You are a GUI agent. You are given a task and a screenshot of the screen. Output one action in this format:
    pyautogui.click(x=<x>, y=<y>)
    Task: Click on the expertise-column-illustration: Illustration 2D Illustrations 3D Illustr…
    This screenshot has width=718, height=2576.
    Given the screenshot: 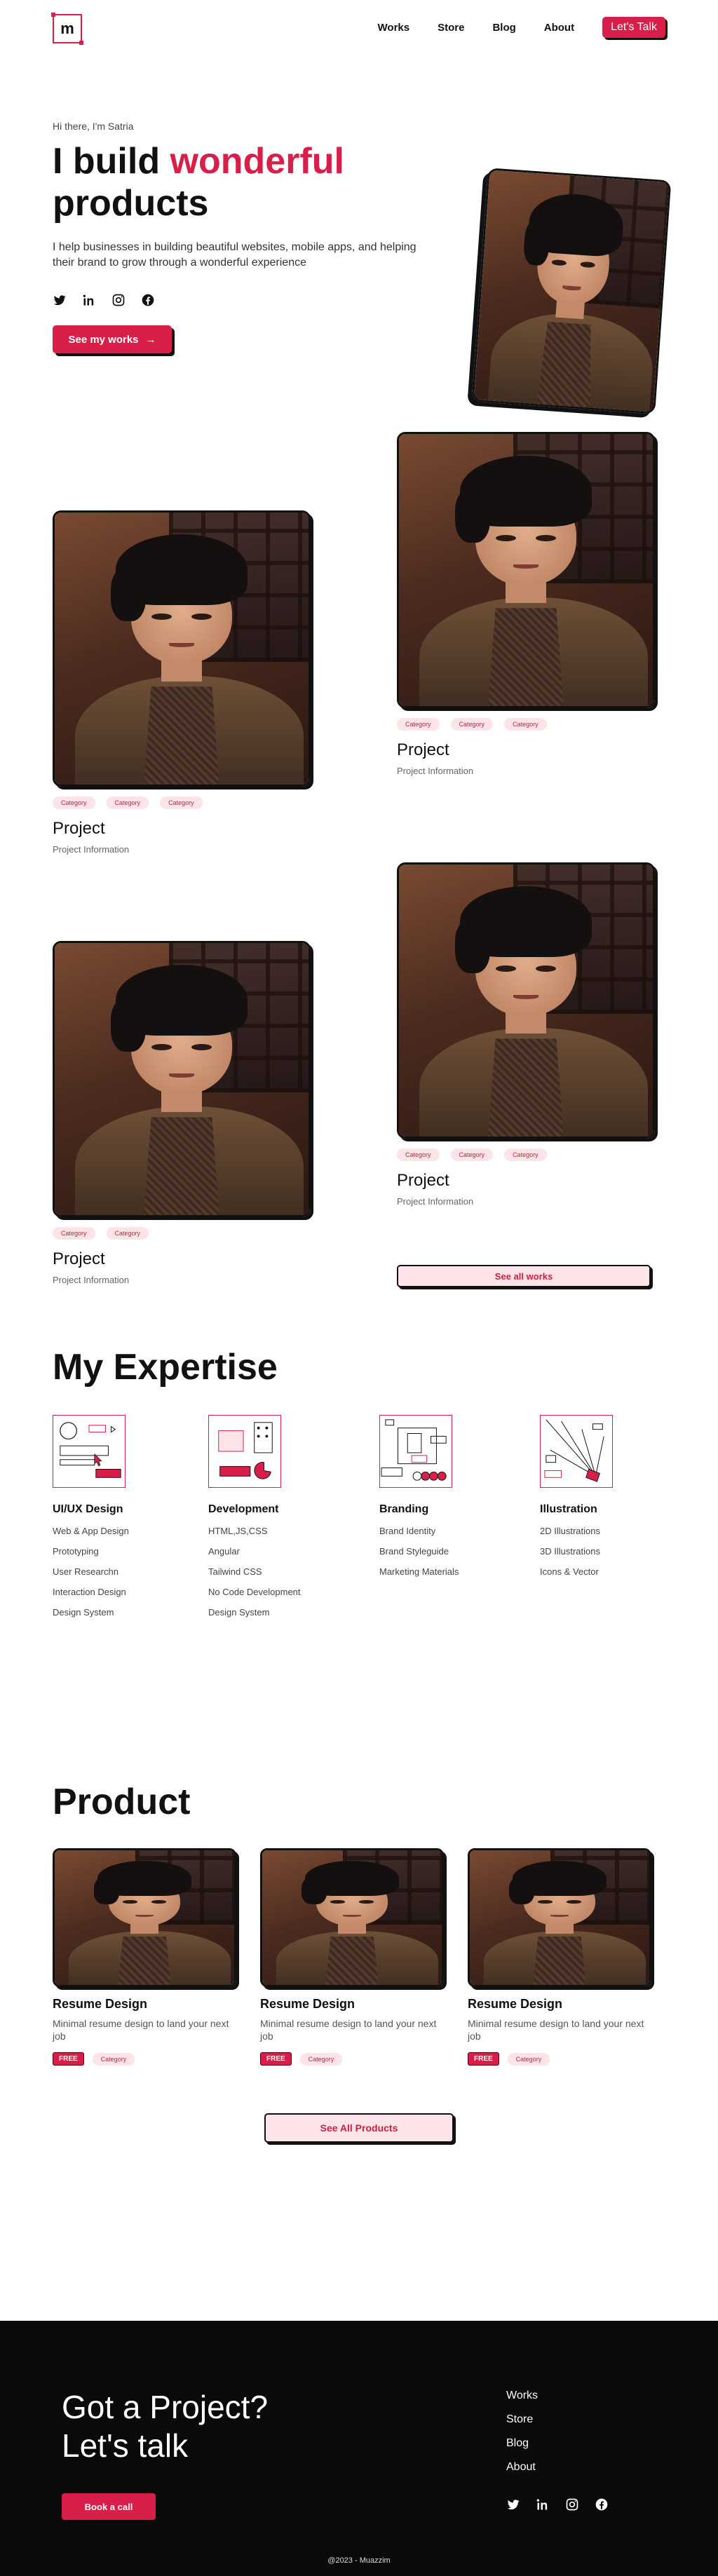 What is the action you would take?
    pyautogui.click(x=617, y=1496)
    